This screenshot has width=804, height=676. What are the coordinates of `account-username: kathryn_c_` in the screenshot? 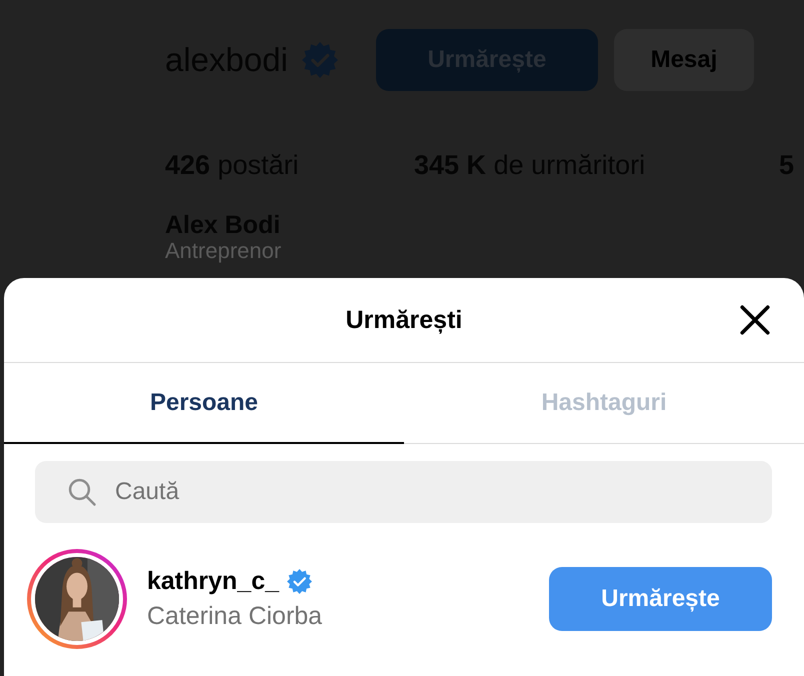 It's located at (213, 581).